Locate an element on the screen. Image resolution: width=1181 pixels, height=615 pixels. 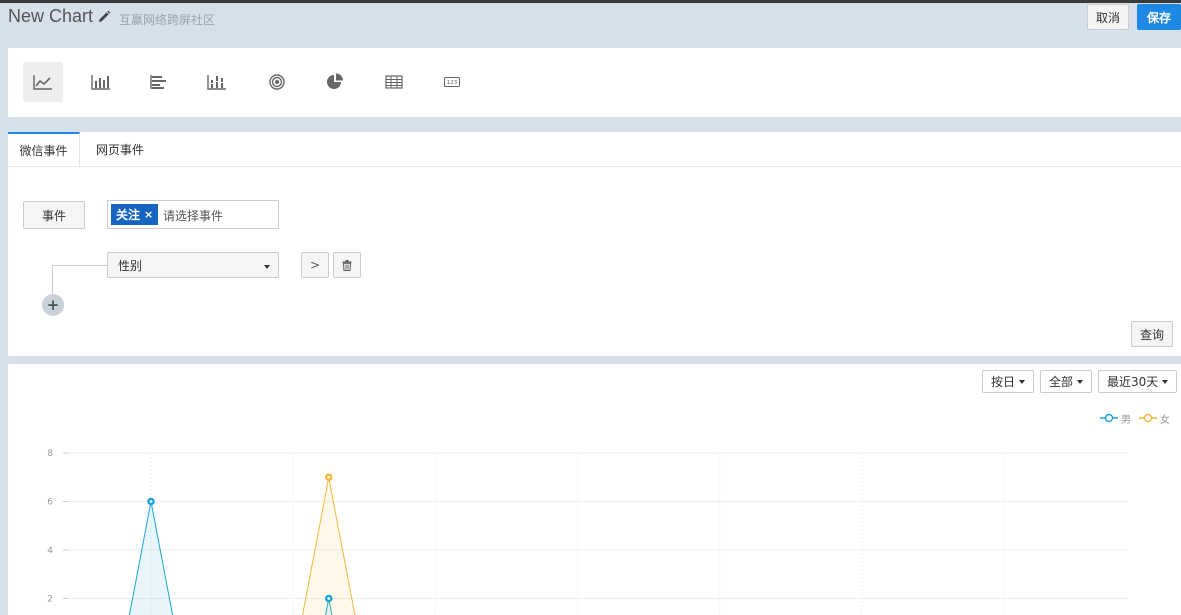
legend-item-female: 女 is located at coordinates (1154, 418).